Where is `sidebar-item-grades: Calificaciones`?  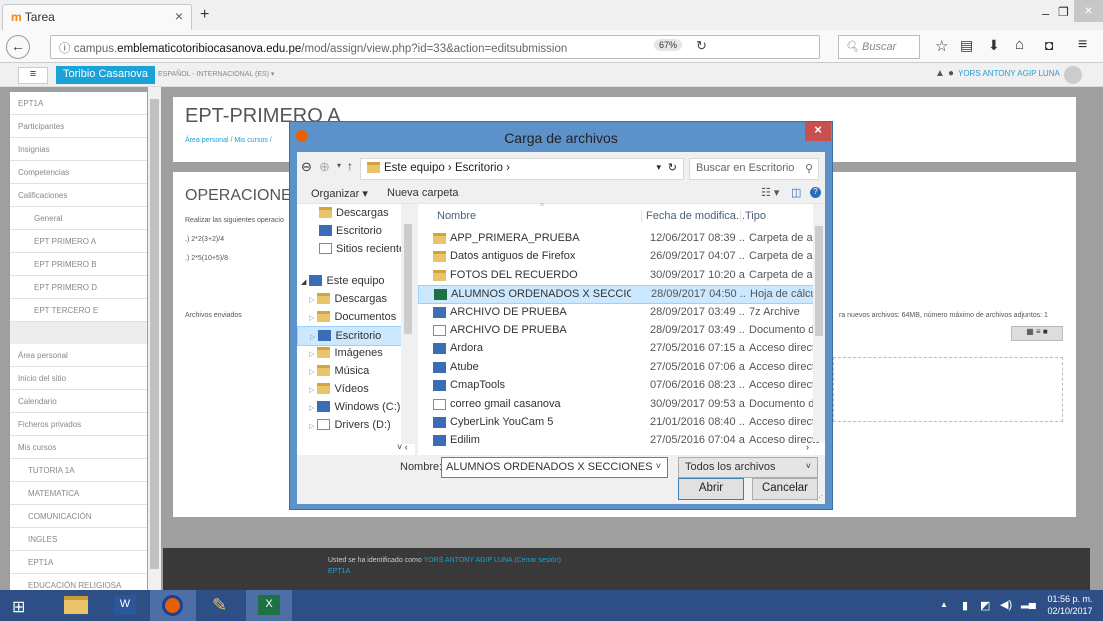 sidebar-item-grades: Calificaciones is located at coordinates (78, 195).